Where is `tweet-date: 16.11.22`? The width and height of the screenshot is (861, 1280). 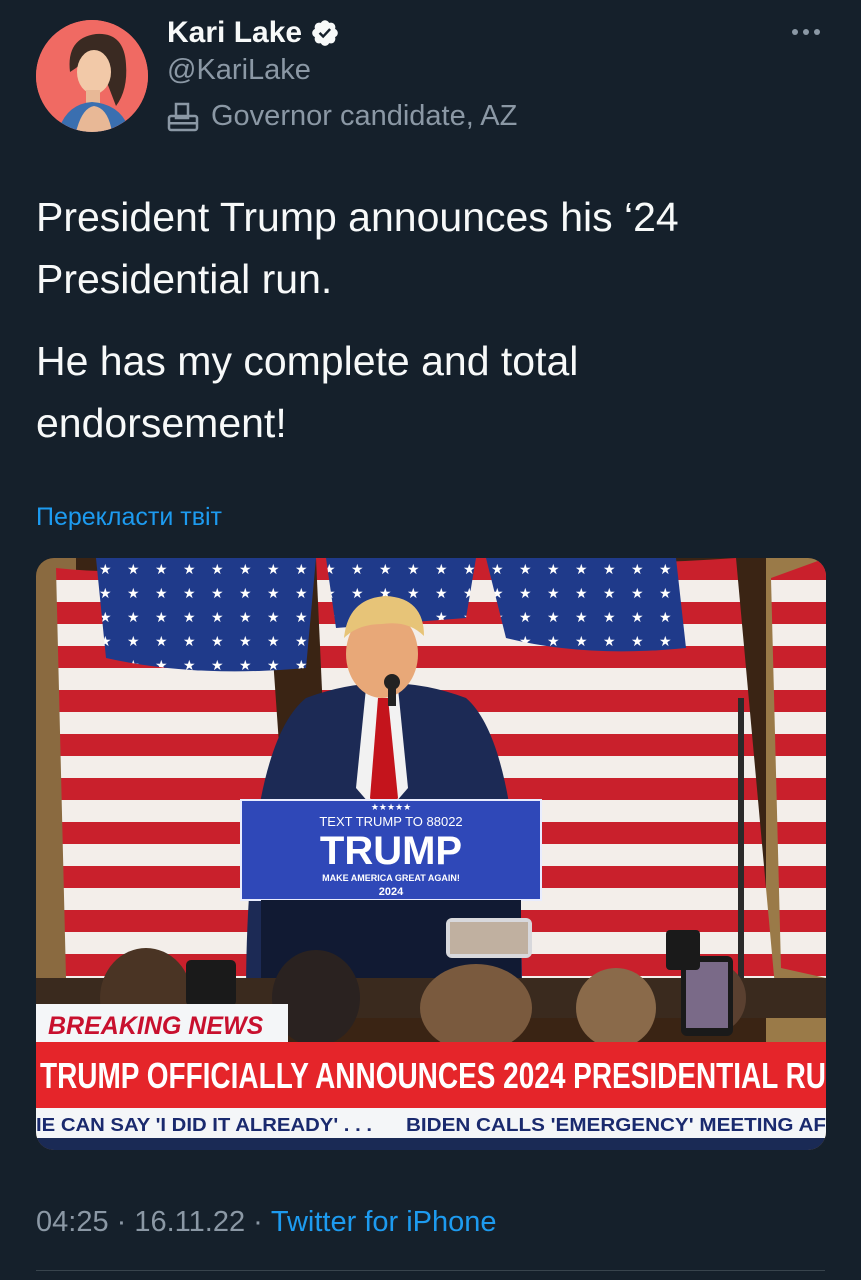 tweet-date: 16.11.22 is located at coordinates (189, 1222).